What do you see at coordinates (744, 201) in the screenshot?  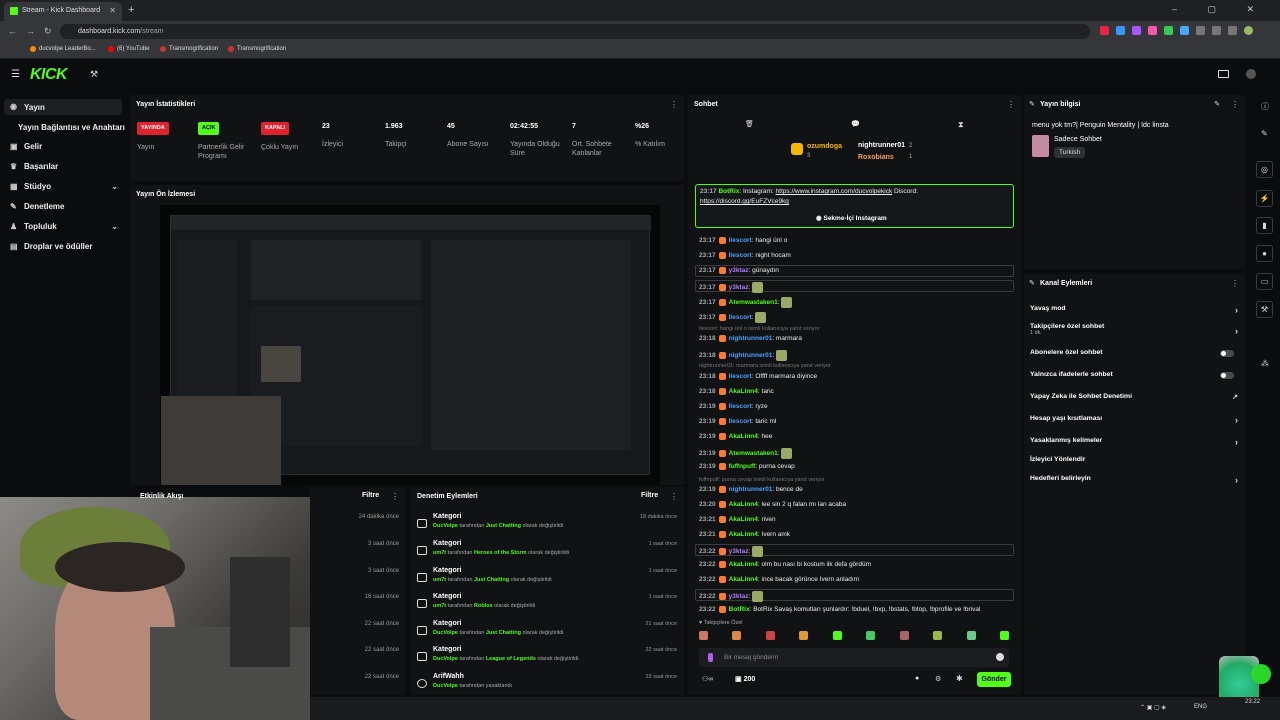 I see `chat-link: https://discord.gg/EuFZVce9kg` at bounding box center [744, 201].